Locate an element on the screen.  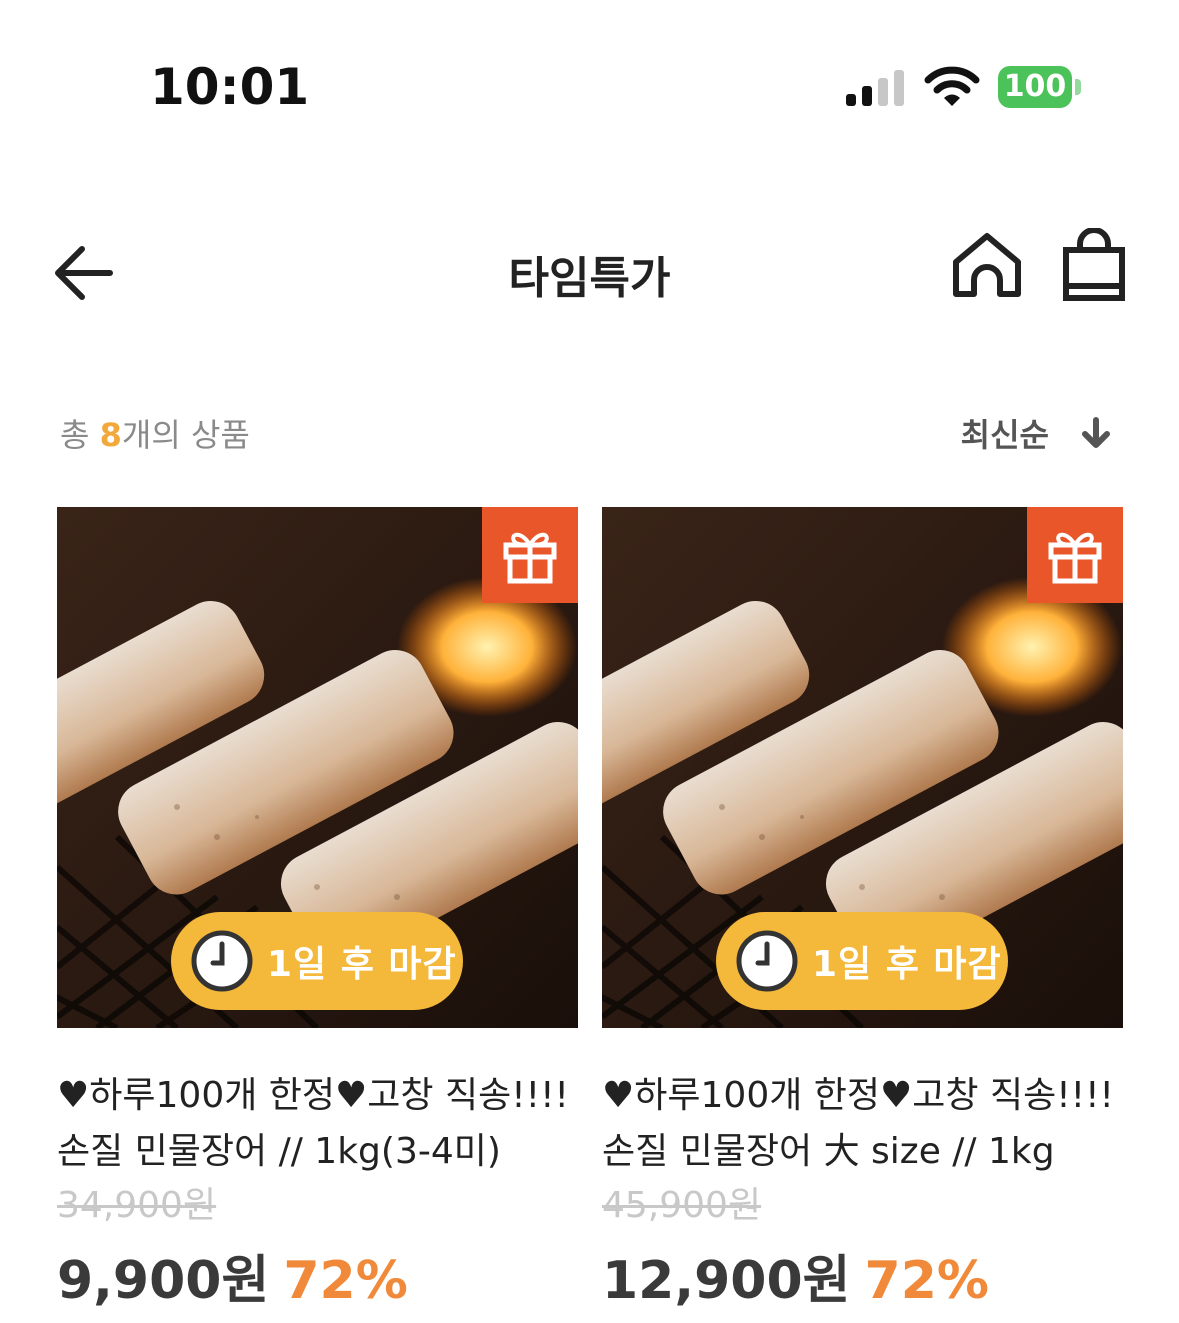
product-count: 총 8개의 상품 is located at coordinates (155, 433).